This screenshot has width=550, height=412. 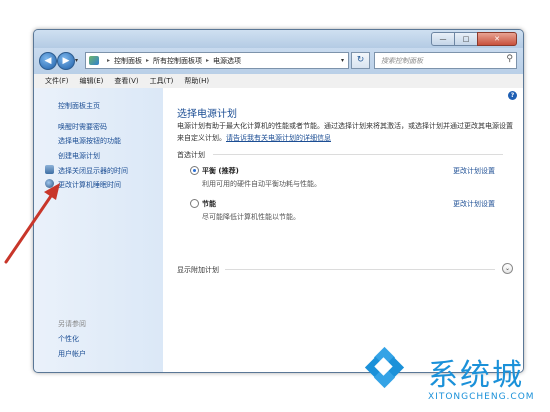 What do you see at coordinates (68, 339) in the screenshot?
I see `see-also-personalization: 个性化` at bounding box center [68, 339].